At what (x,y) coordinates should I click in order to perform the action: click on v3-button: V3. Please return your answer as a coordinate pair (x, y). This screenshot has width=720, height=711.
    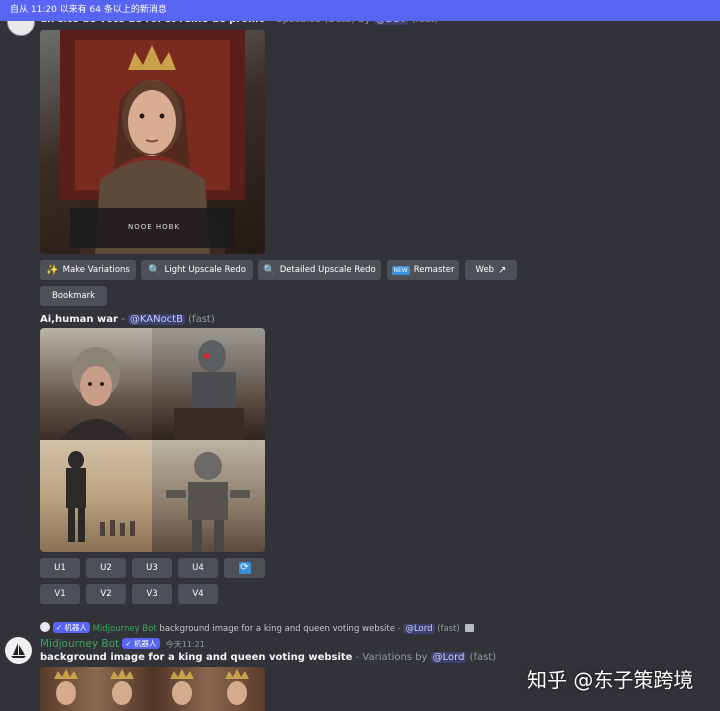
    Looking at the image, I should click on (152, 594).